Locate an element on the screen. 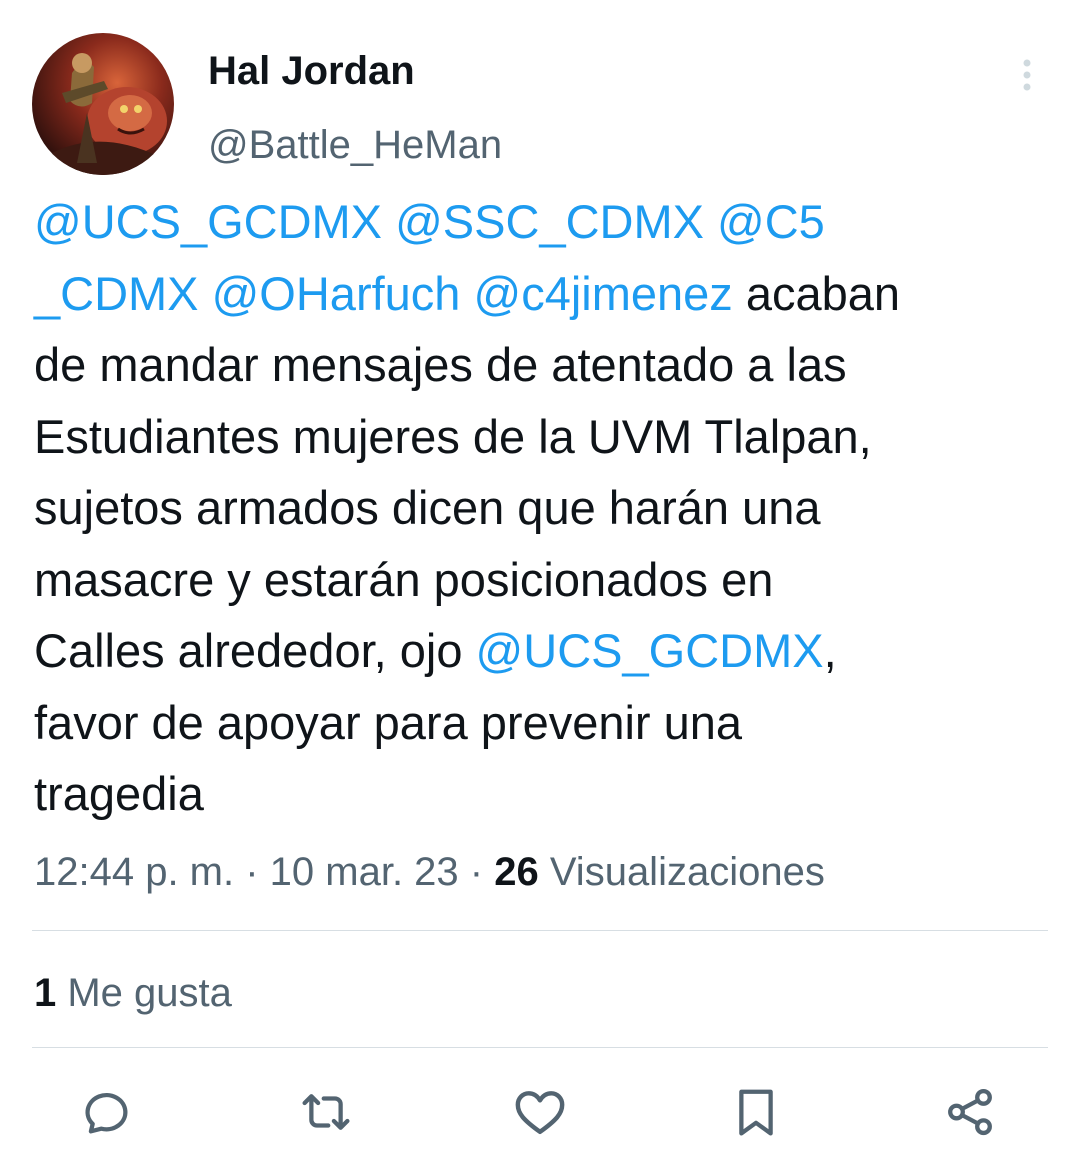  author-display-name: Hal Jordan is located at coordinates (311, 71).